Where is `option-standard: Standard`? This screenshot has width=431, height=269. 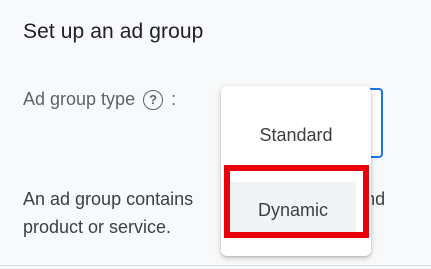
option-standard: Standard is located at coordinates (296, 135).